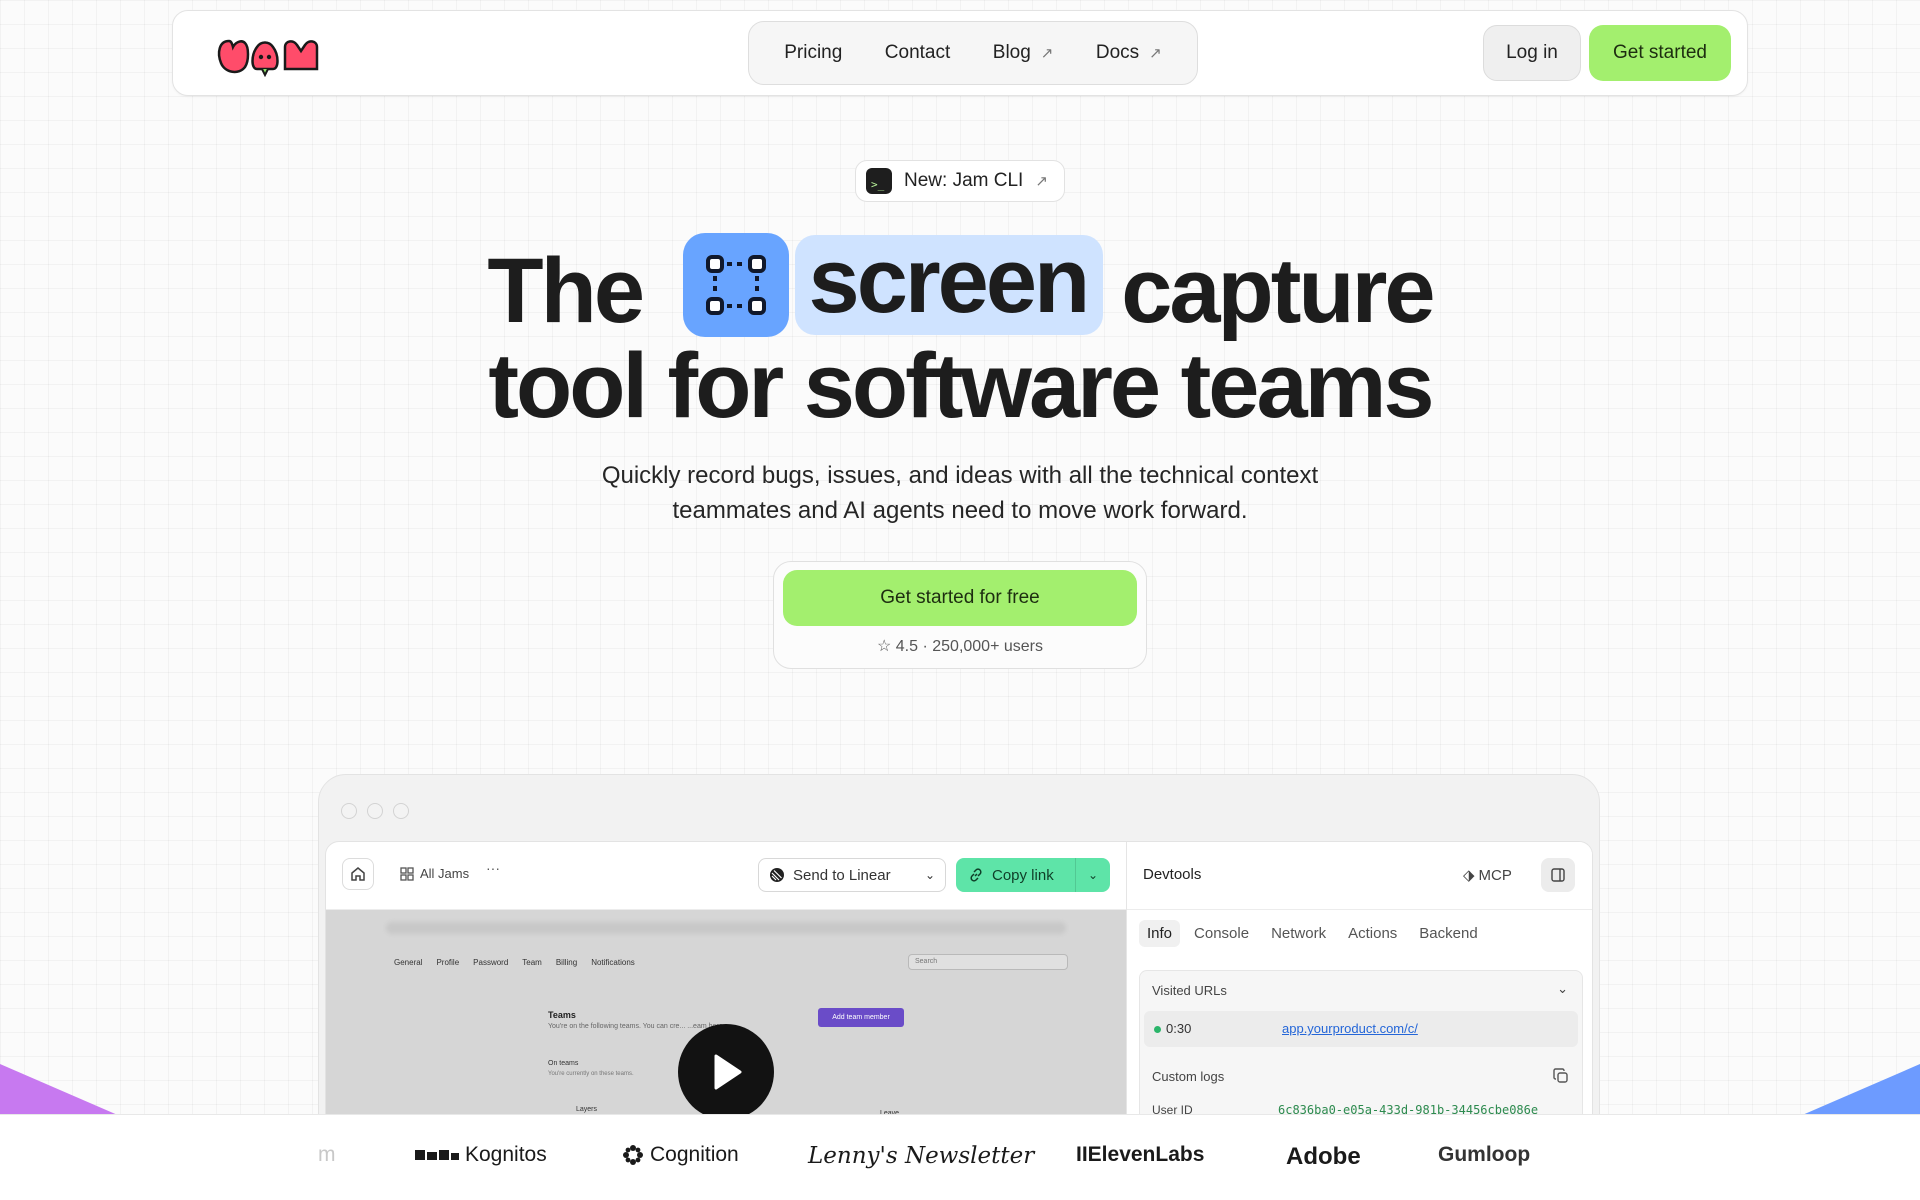  Describe the element at coordinates (407, 873) in the screenshot. I see `grid-icon` at that location.